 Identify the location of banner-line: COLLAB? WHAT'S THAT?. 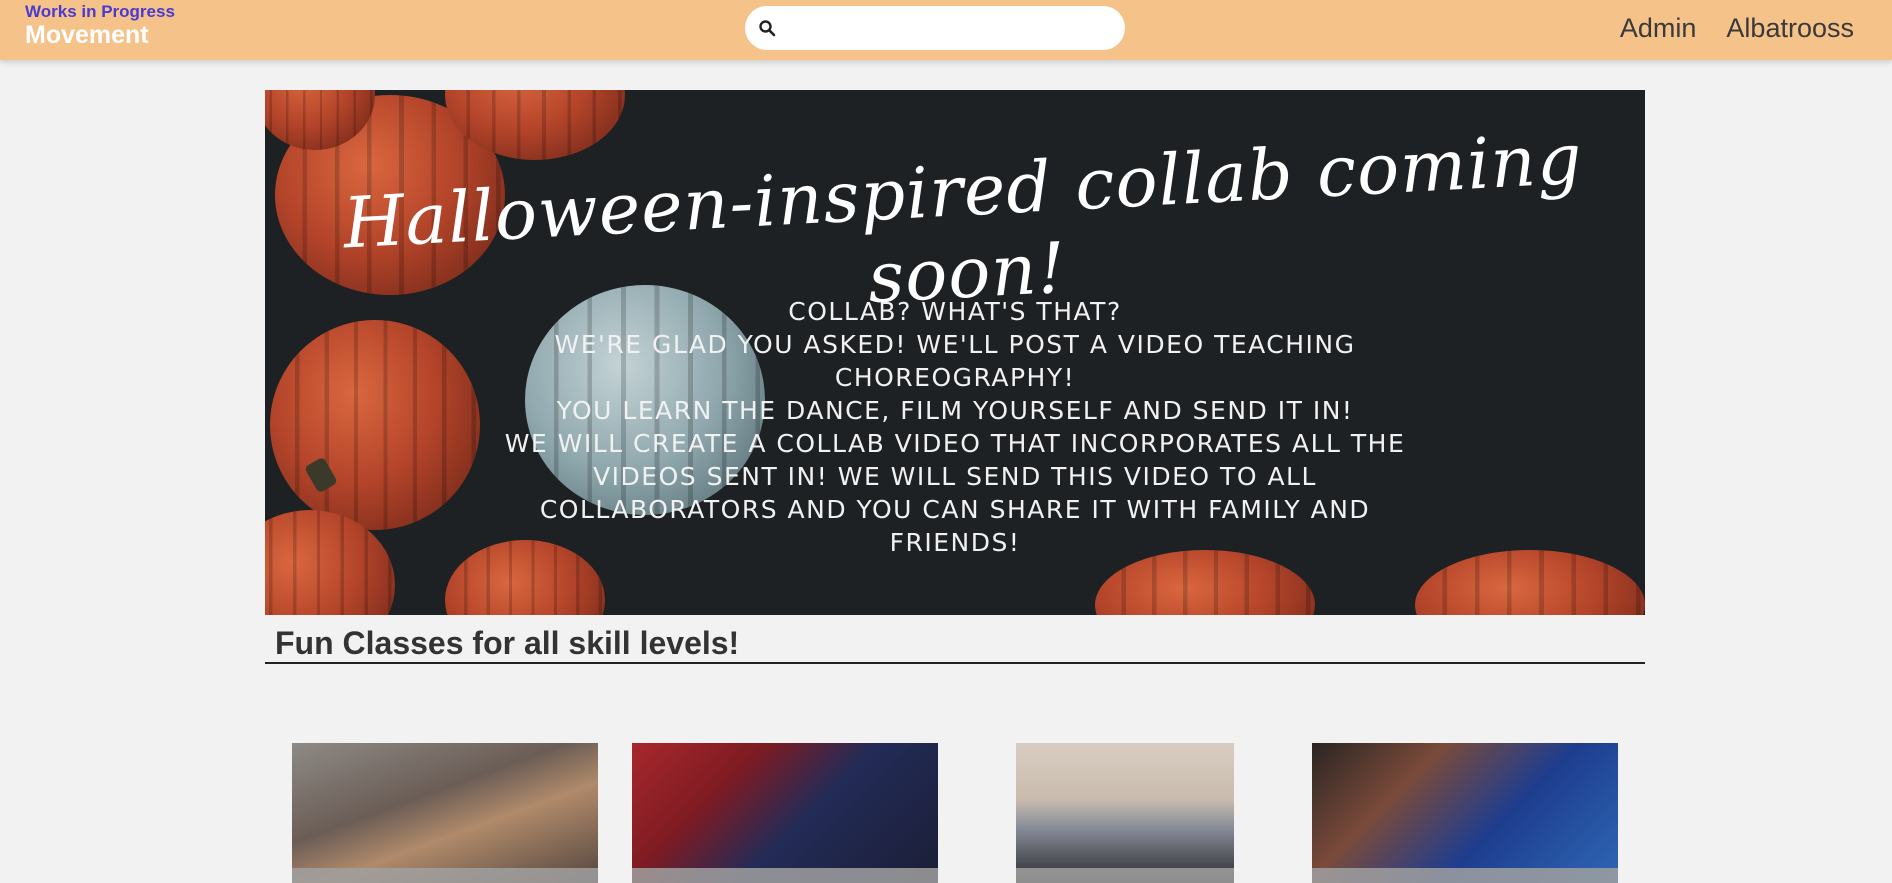
(955, 311).